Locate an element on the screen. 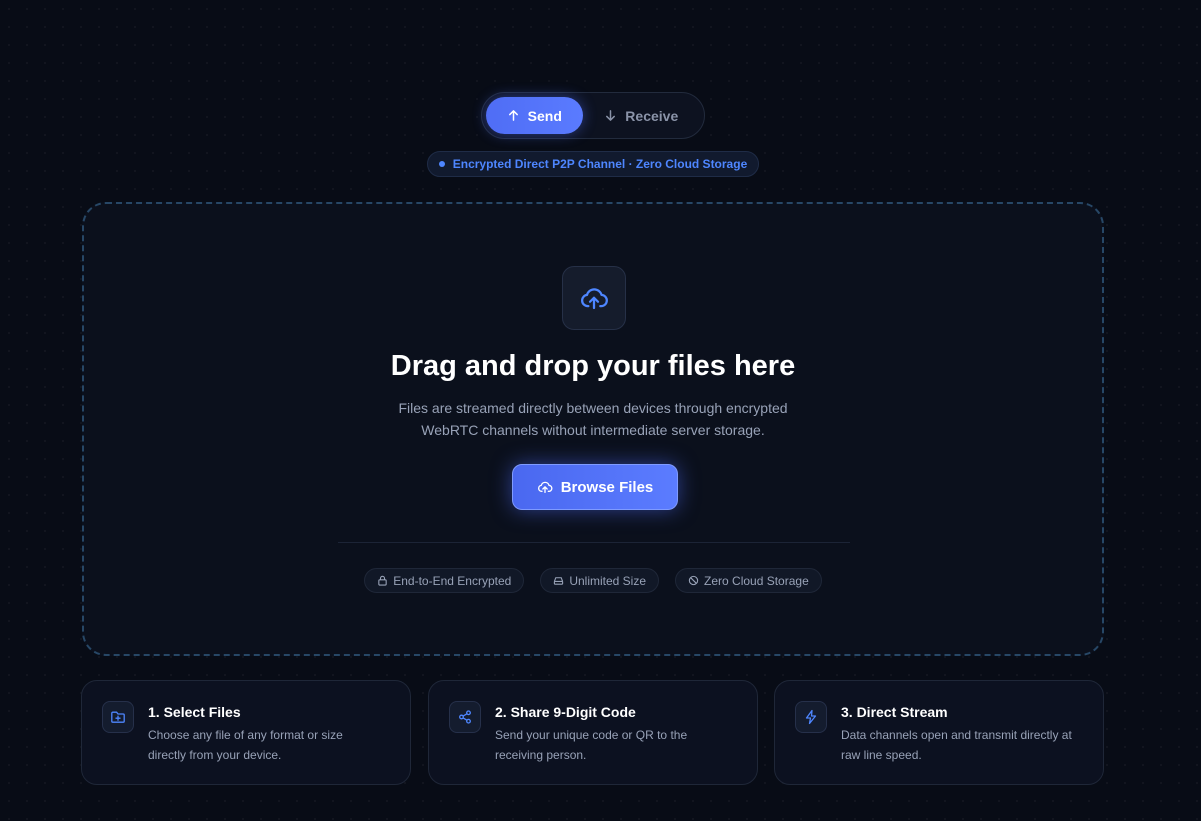 The width and height of the screenshot is (1201, 821). feature-badge-encrypted: End-to-End Encrypted is located at coordinates (444, 580).